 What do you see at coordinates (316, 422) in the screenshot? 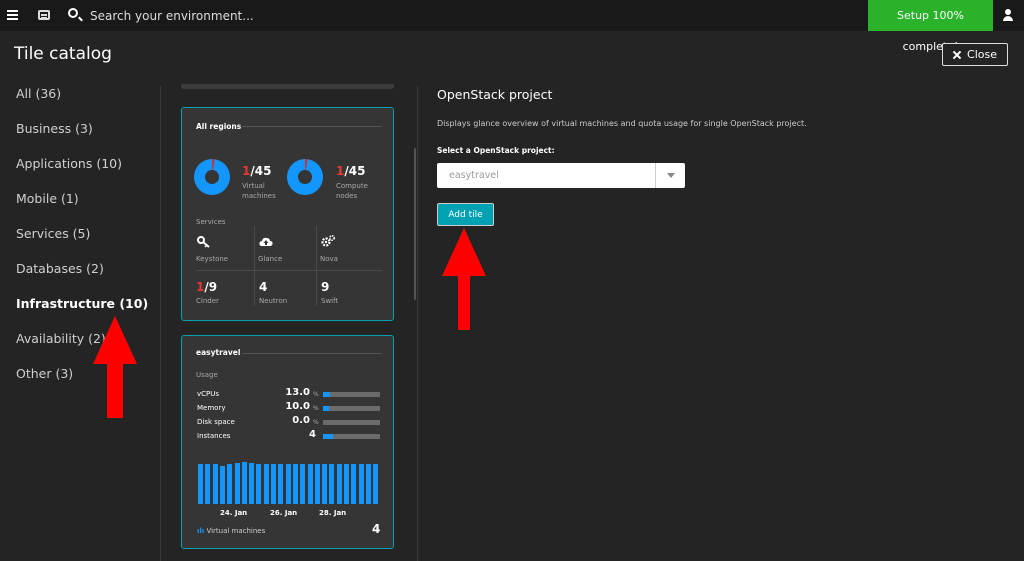
I see `usage-unit-disk: %` at bounding box center [316, 422].